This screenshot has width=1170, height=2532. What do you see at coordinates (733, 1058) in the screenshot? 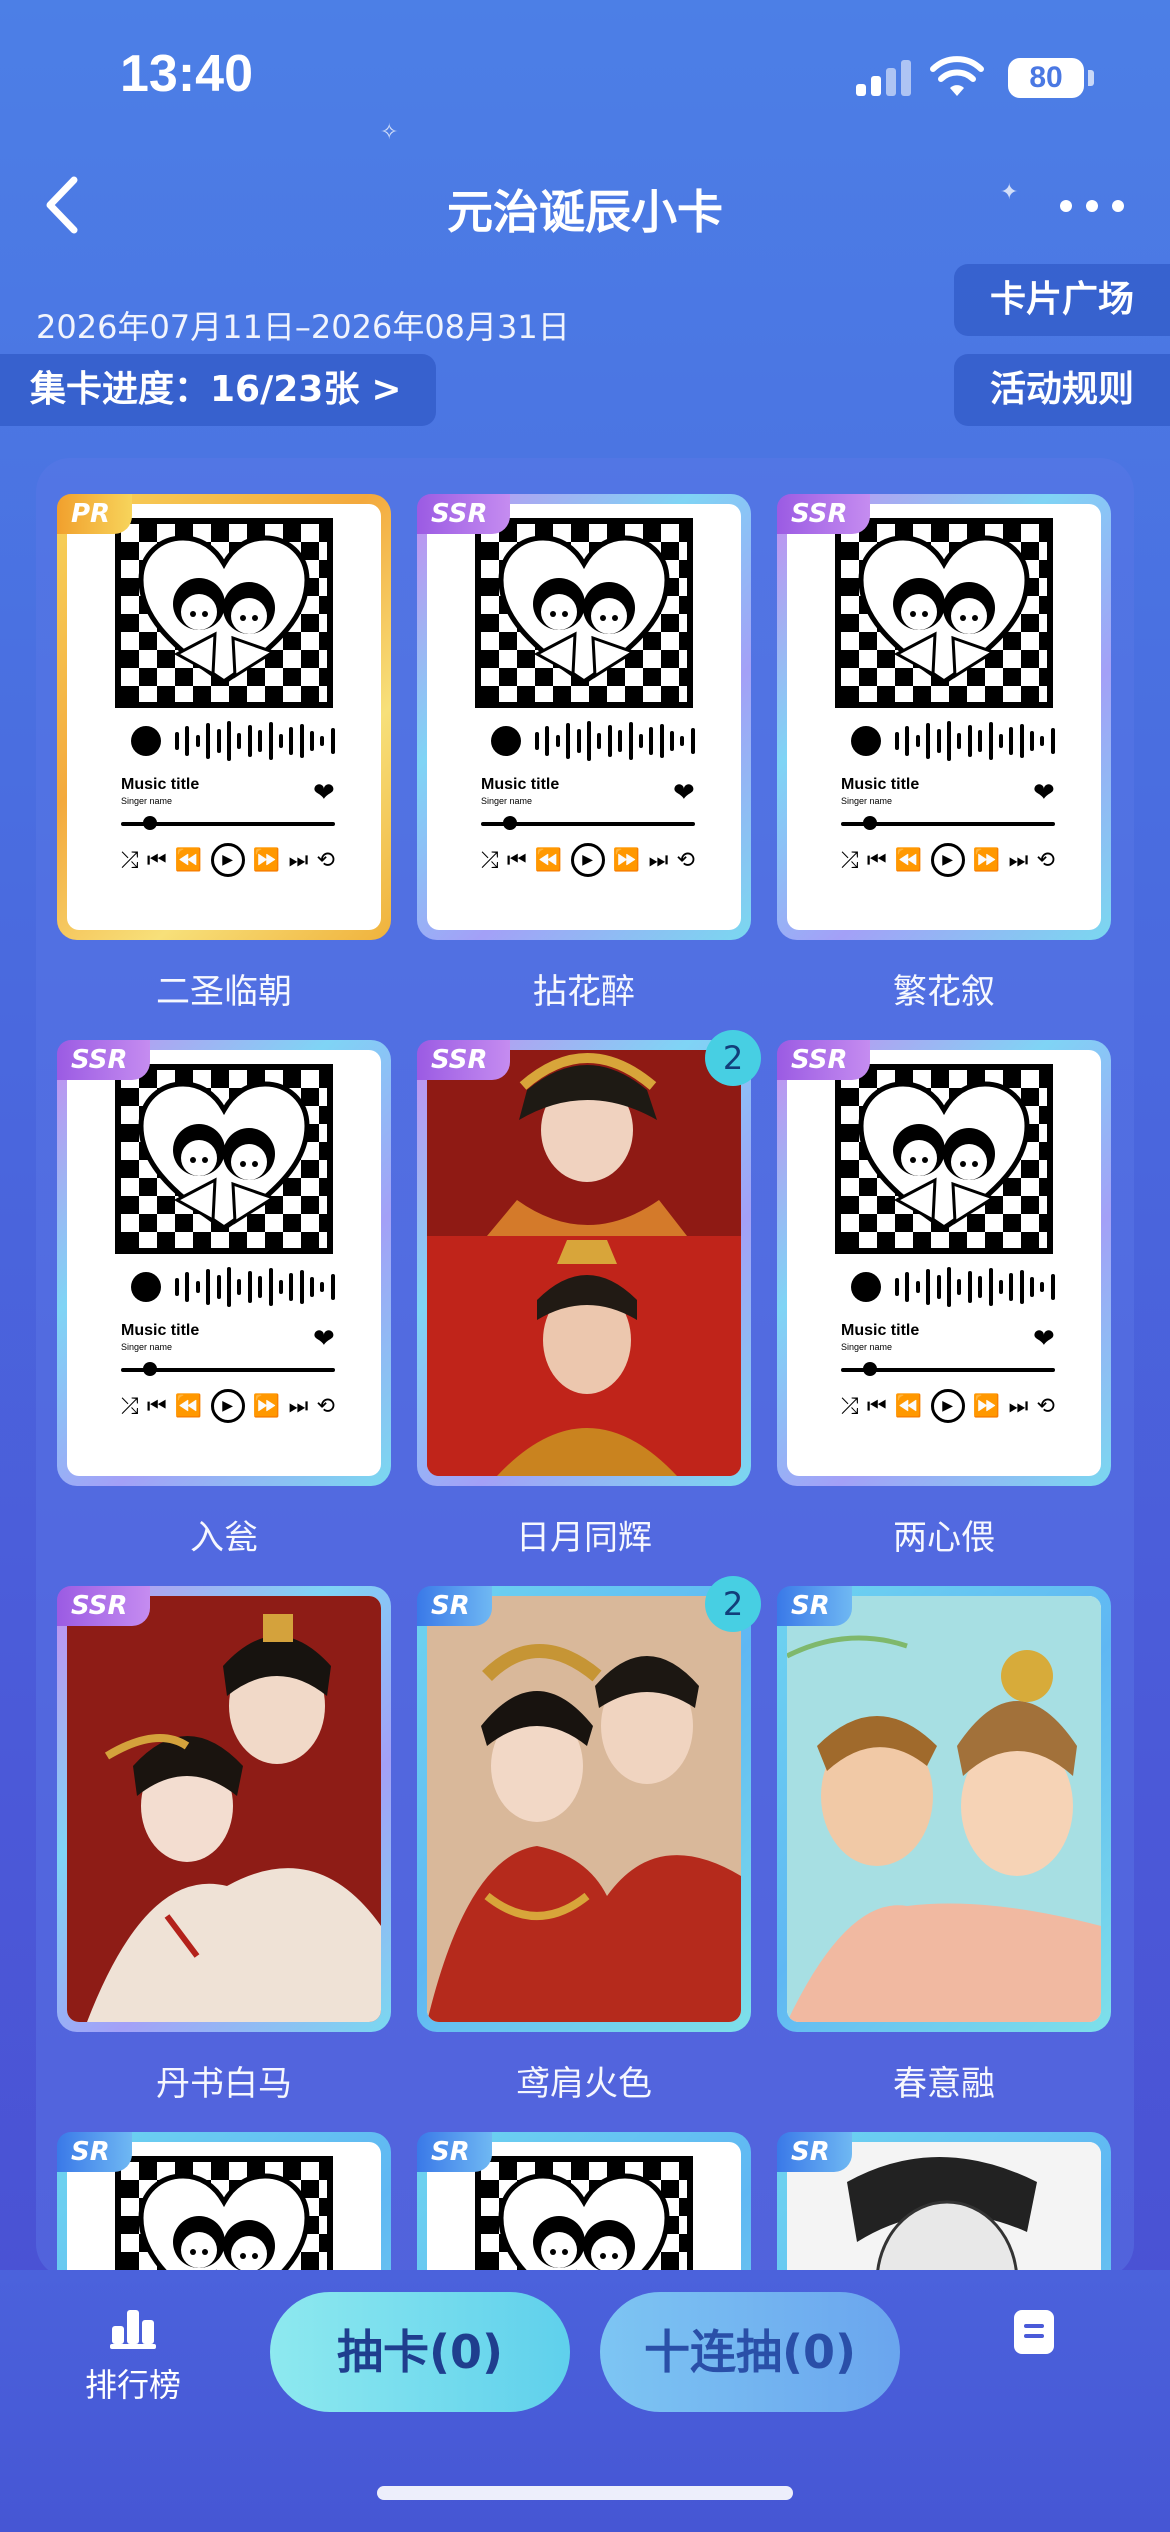
I see `card-count-badge: 2` at bounding box center [733, 1058].